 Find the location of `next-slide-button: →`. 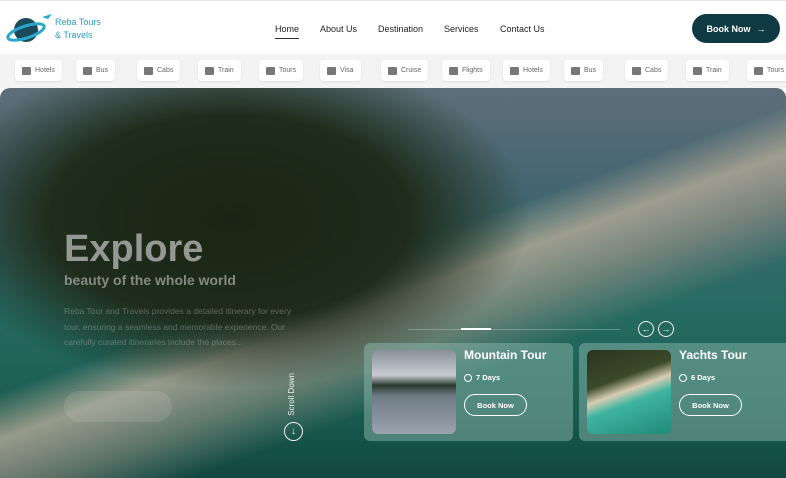

next-slide-button: → is located at coordinates (666, 329).